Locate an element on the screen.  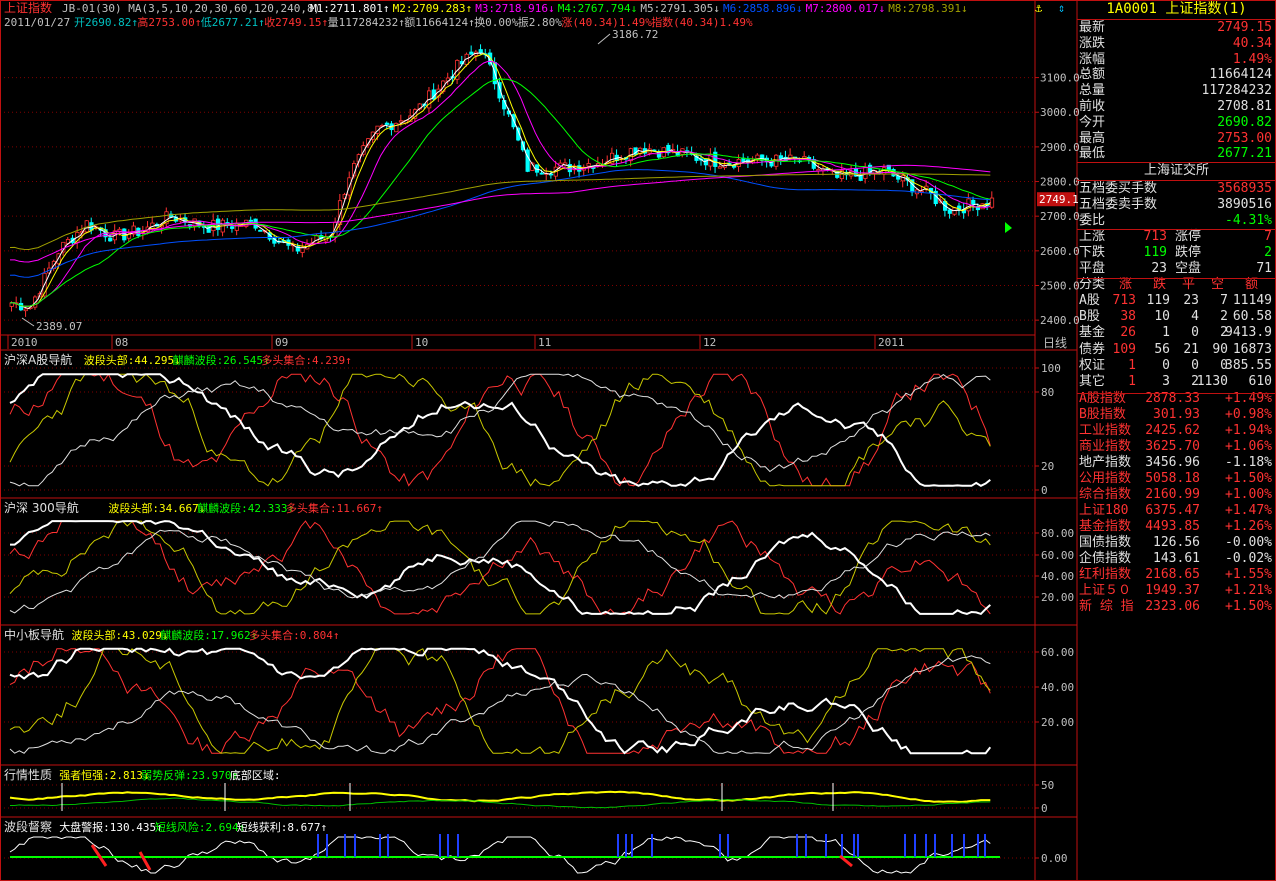
panel-value: 短线风险:2.694↑ is located at coordinates (200, 827).